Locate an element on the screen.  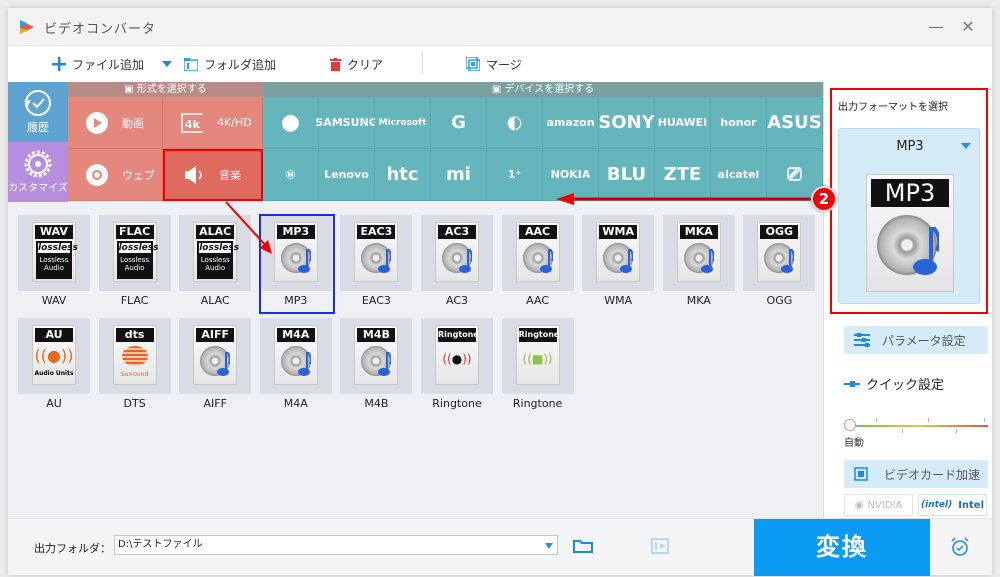
device-lg: ◐ is located at coordinates (515, 123).